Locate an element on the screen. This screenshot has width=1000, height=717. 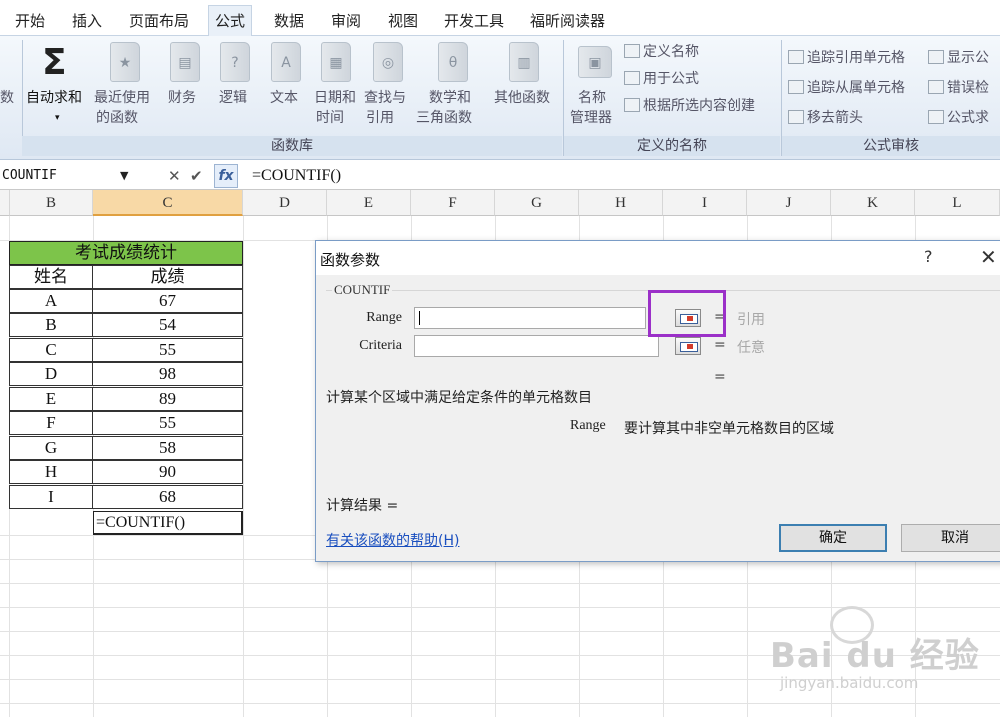
logical-button: 逻辑 is located at coordinates (233, 98).